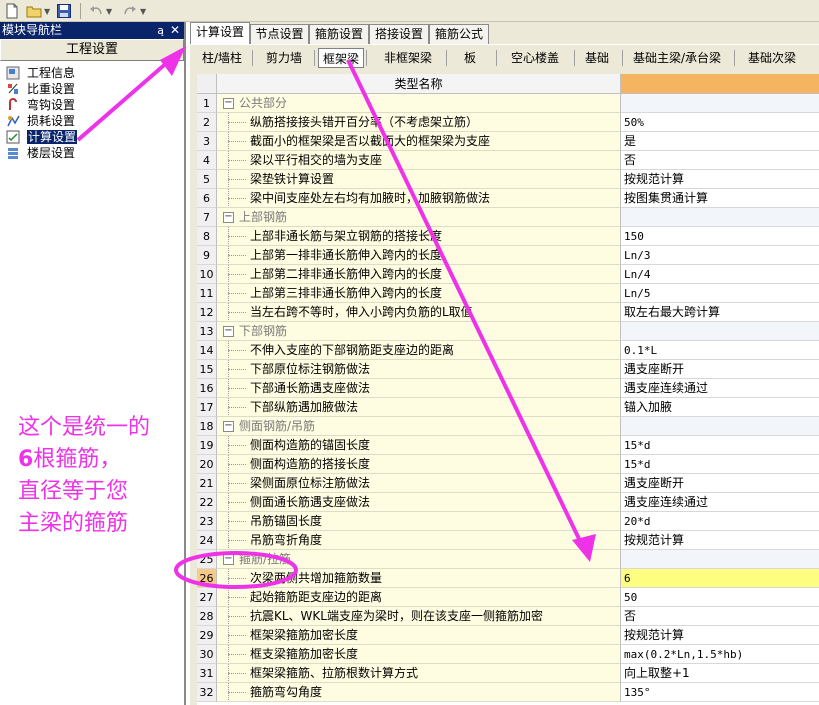  Describe the element at coordinates (419, 198) in the screenshot. I see `row-name-cell: 梁中间支座处左右均有加腋时，加腋钢筋做法` at that location.